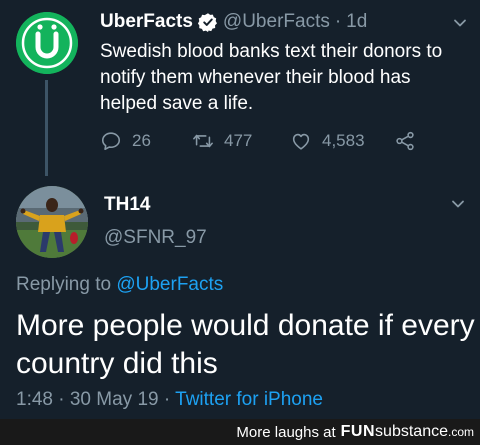  I want to click on like-button: 4,583, so click(342, 141).